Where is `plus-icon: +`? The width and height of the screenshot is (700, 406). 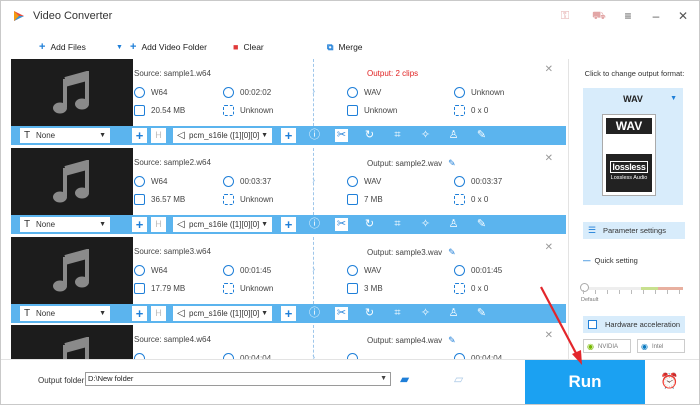 plus-icon: + is located at coordinates (133, 47).